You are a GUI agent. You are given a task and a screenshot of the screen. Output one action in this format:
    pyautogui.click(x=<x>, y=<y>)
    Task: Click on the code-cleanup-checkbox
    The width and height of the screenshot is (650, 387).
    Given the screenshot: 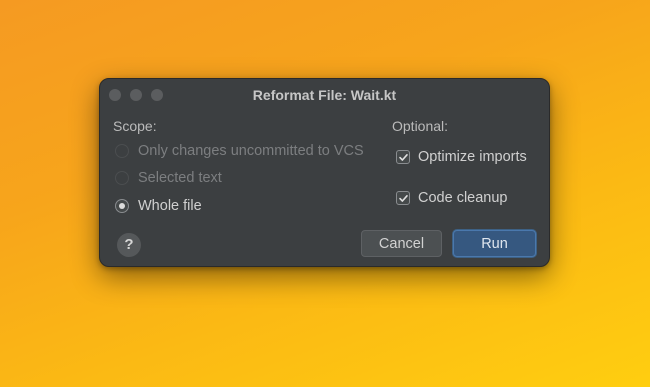 What is the action you would take?
    pyautogui.click(x=403, y=198)
    